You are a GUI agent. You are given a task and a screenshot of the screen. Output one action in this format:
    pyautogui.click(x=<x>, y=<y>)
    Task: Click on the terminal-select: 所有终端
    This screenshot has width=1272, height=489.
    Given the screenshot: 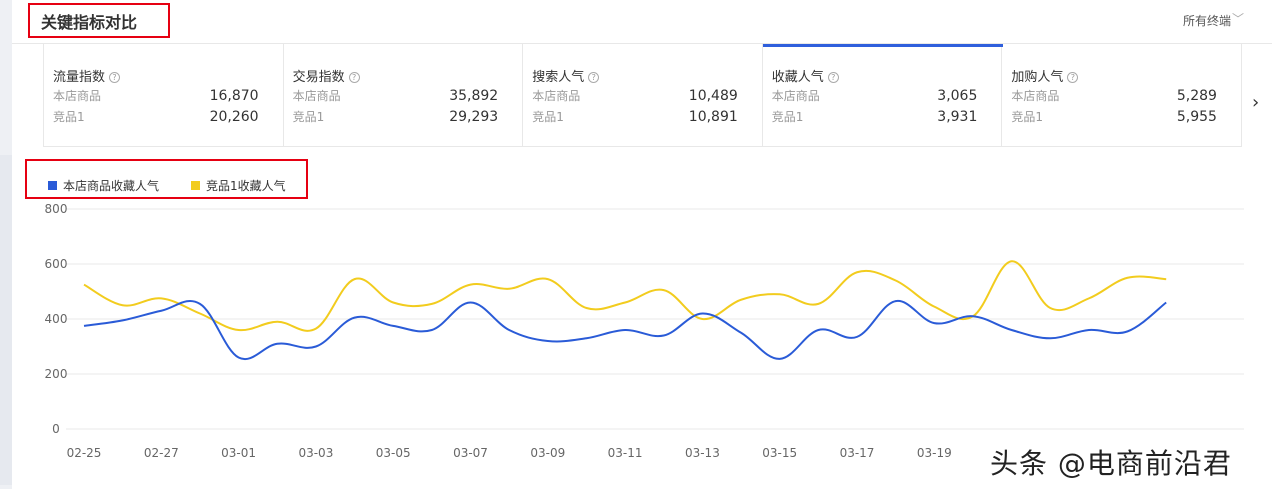 What is the action you would take?
    pyautogui.click(x=1207, y=20)
    